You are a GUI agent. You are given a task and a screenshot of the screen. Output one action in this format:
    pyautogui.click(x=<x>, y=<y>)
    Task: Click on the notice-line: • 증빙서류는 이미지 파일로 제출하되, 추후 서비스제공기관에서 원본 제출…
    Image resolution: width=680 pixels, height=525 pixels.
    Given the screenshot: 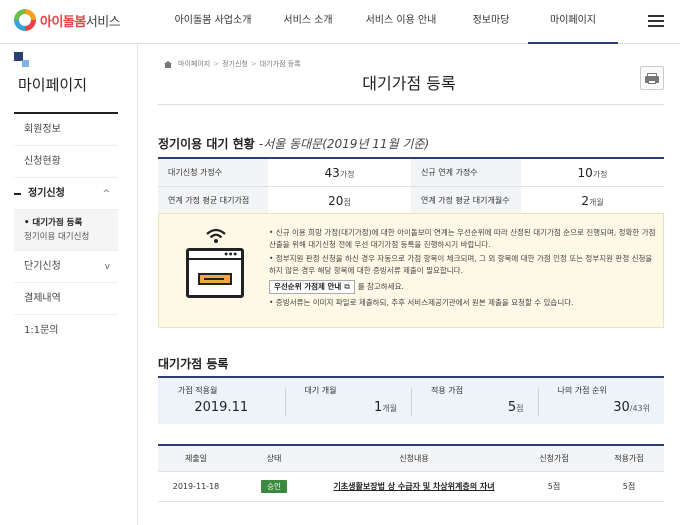 What is the action you would take?
    pyautogui.click(x=421, y=302)
    